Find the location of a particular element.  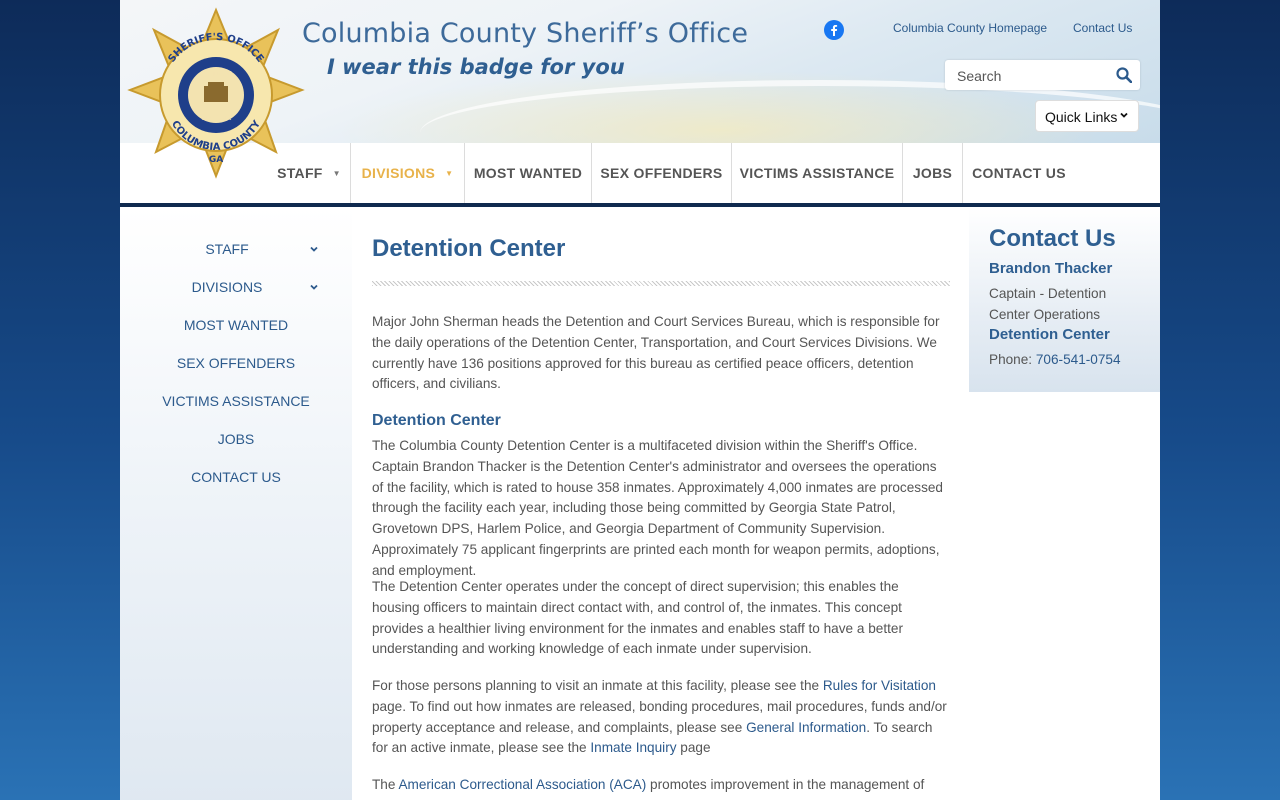

badge-abbrev-text: GA is located at coordinates (216, 160).